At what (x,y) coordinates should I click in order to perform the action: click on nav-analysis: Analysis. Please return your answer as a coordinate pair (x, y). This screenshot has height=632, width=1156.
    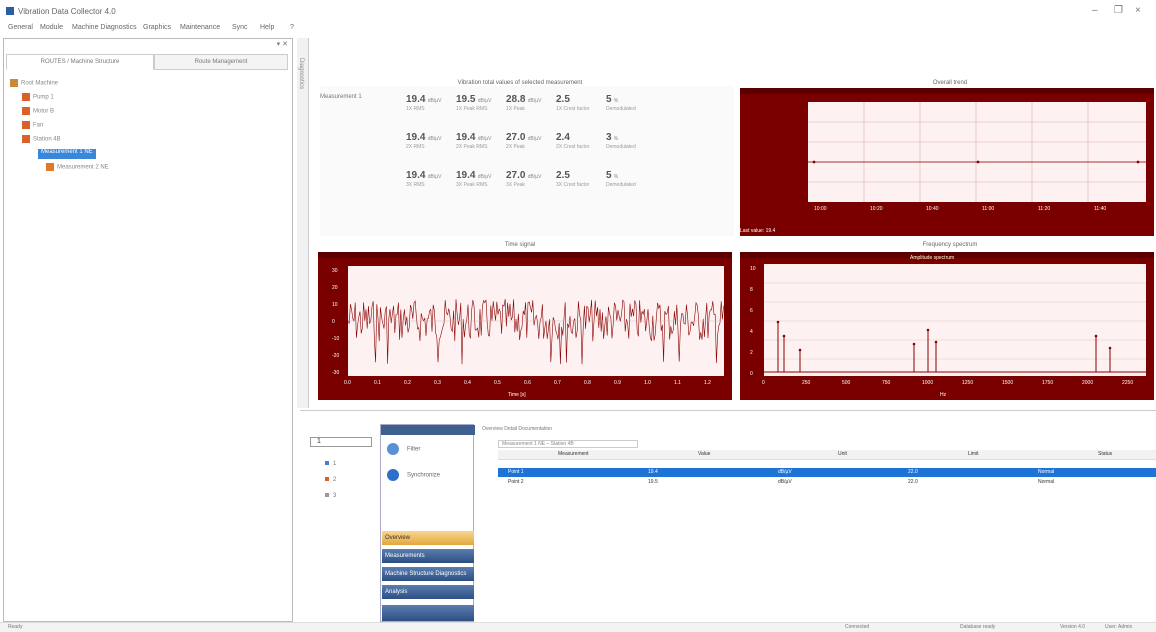
    Looking at the image, I should click on (428, 592).